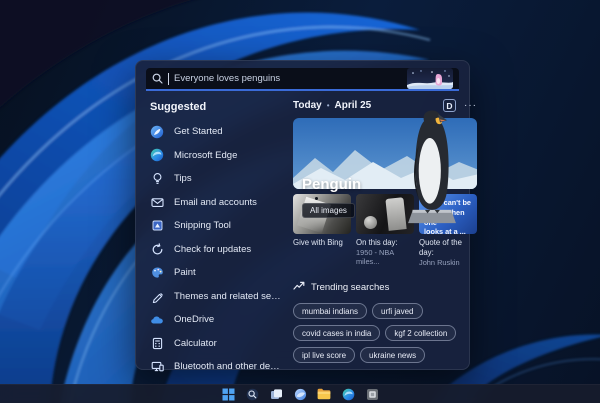  Describe the element at coordinates (393, 355) in the screenshot. I see `trending-chip: ukraine news` at that location.